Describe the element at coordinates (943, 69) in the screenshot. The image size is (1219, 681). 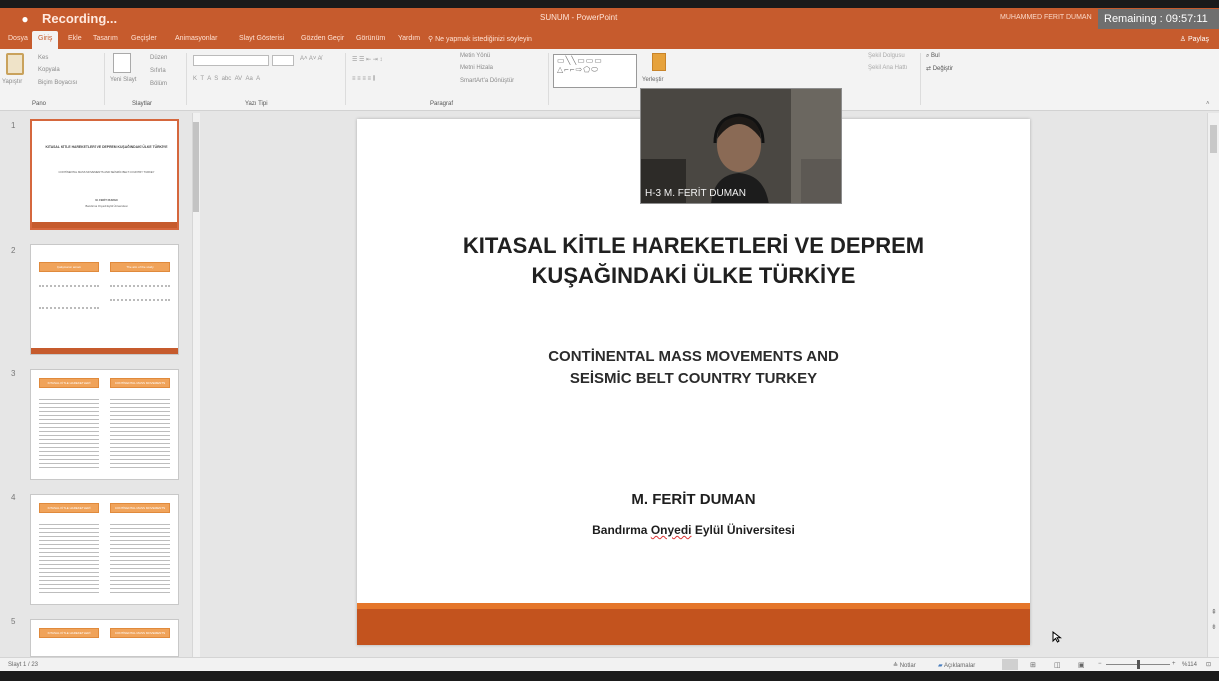
I see `replace-label: Değiştir` at that location.